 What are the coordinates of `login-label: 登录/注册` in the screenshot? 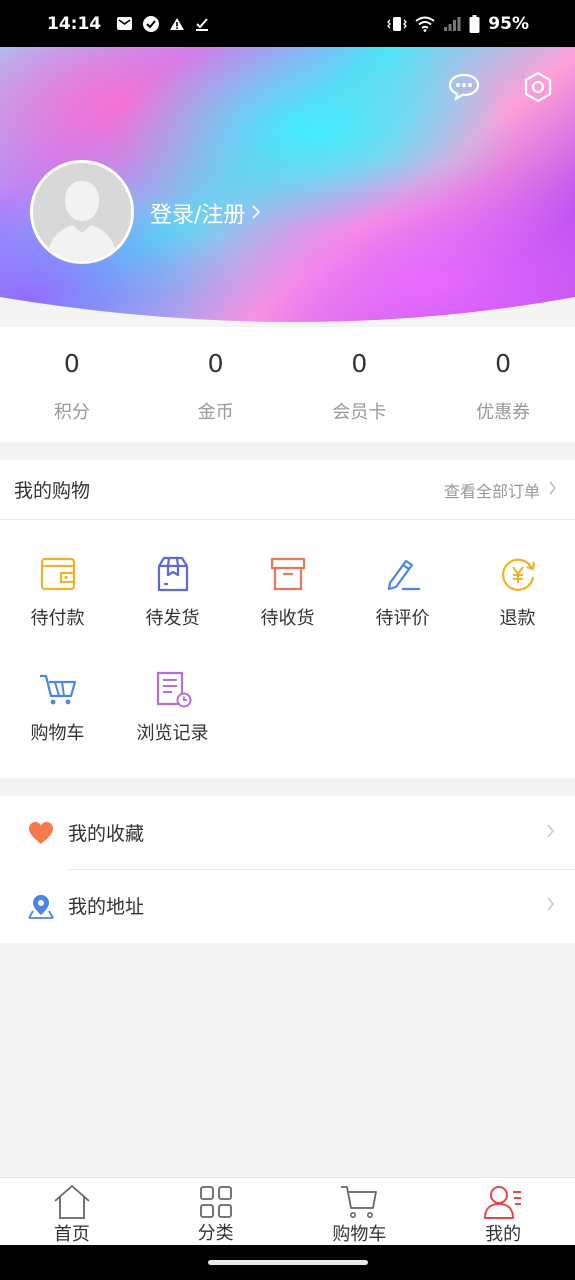 It's located at (198, 215).